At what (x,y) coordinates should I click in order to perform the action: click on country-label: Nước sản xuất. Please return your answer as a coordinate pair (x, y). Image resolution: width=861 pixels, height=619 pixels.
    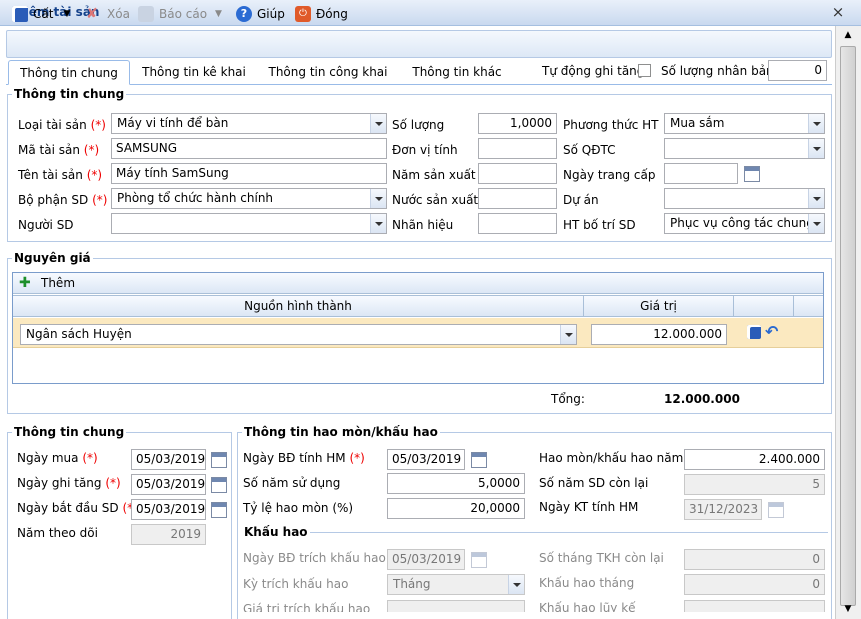
    Looking at the image, I should click on (435, 200).